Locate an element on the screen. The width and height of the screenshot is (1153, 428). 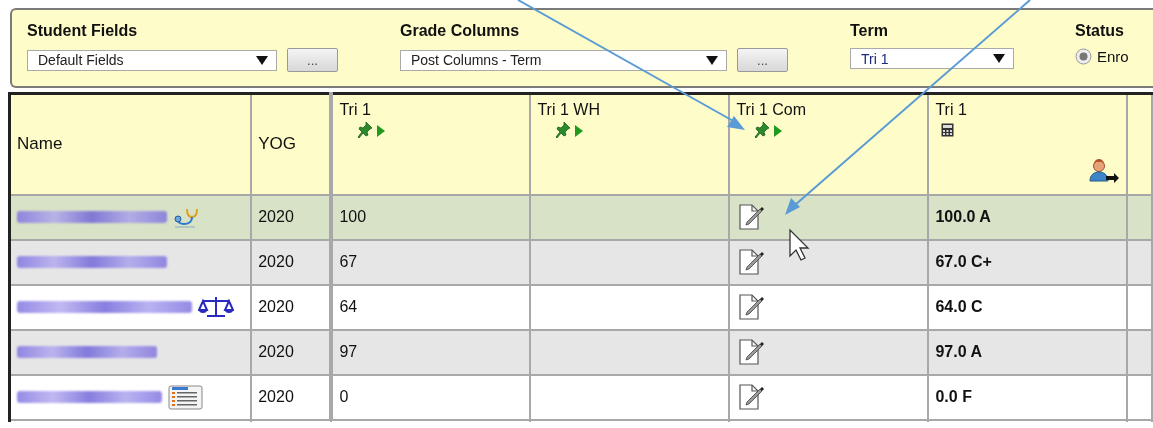
student-row: 2020 100 100.0 A is located at coordinates (580, 217).